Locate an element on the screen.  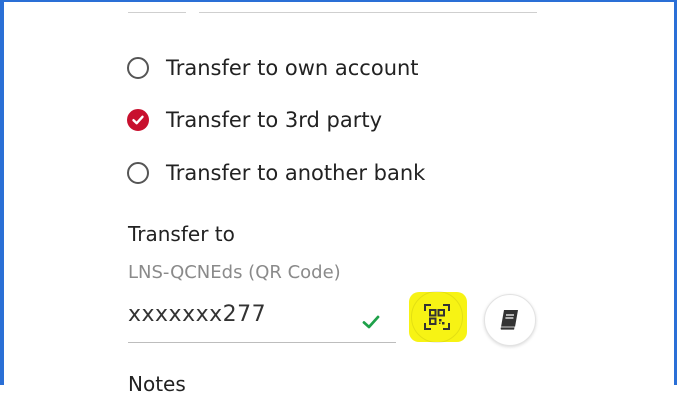
radio-own-account: Transfer to own account is located at coordinates (273, 68).